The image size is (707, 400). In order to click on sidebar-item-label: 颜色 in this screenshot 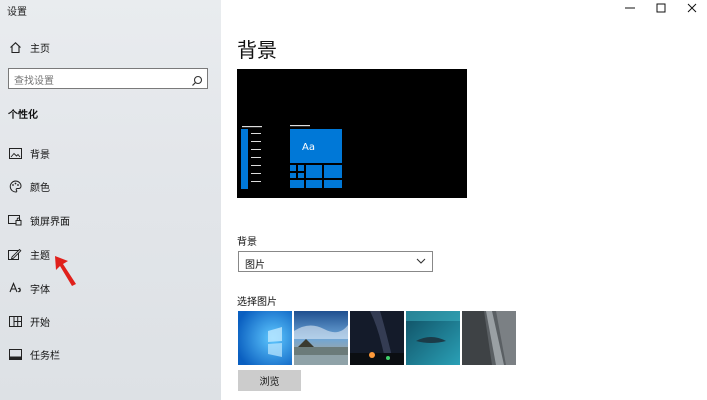, I will do `click(40, 188)`.